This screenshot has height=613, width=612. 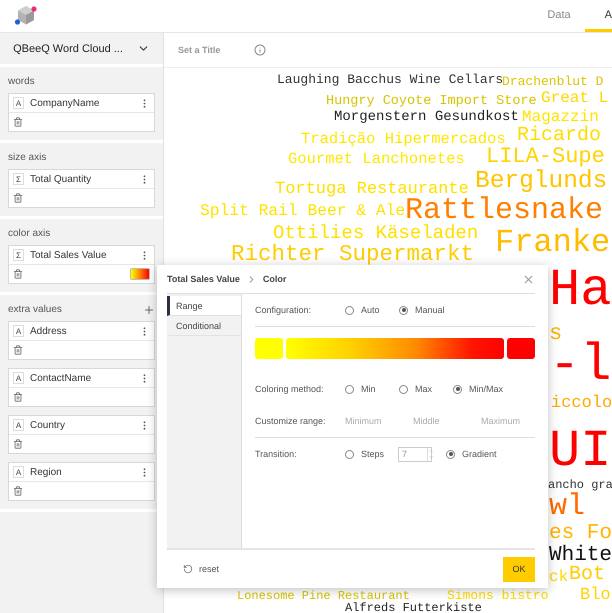 What do you see at coordinates (552, 243) in the screenshot?
I see `cloud-word: Franke` at bounding box center [552, 243].